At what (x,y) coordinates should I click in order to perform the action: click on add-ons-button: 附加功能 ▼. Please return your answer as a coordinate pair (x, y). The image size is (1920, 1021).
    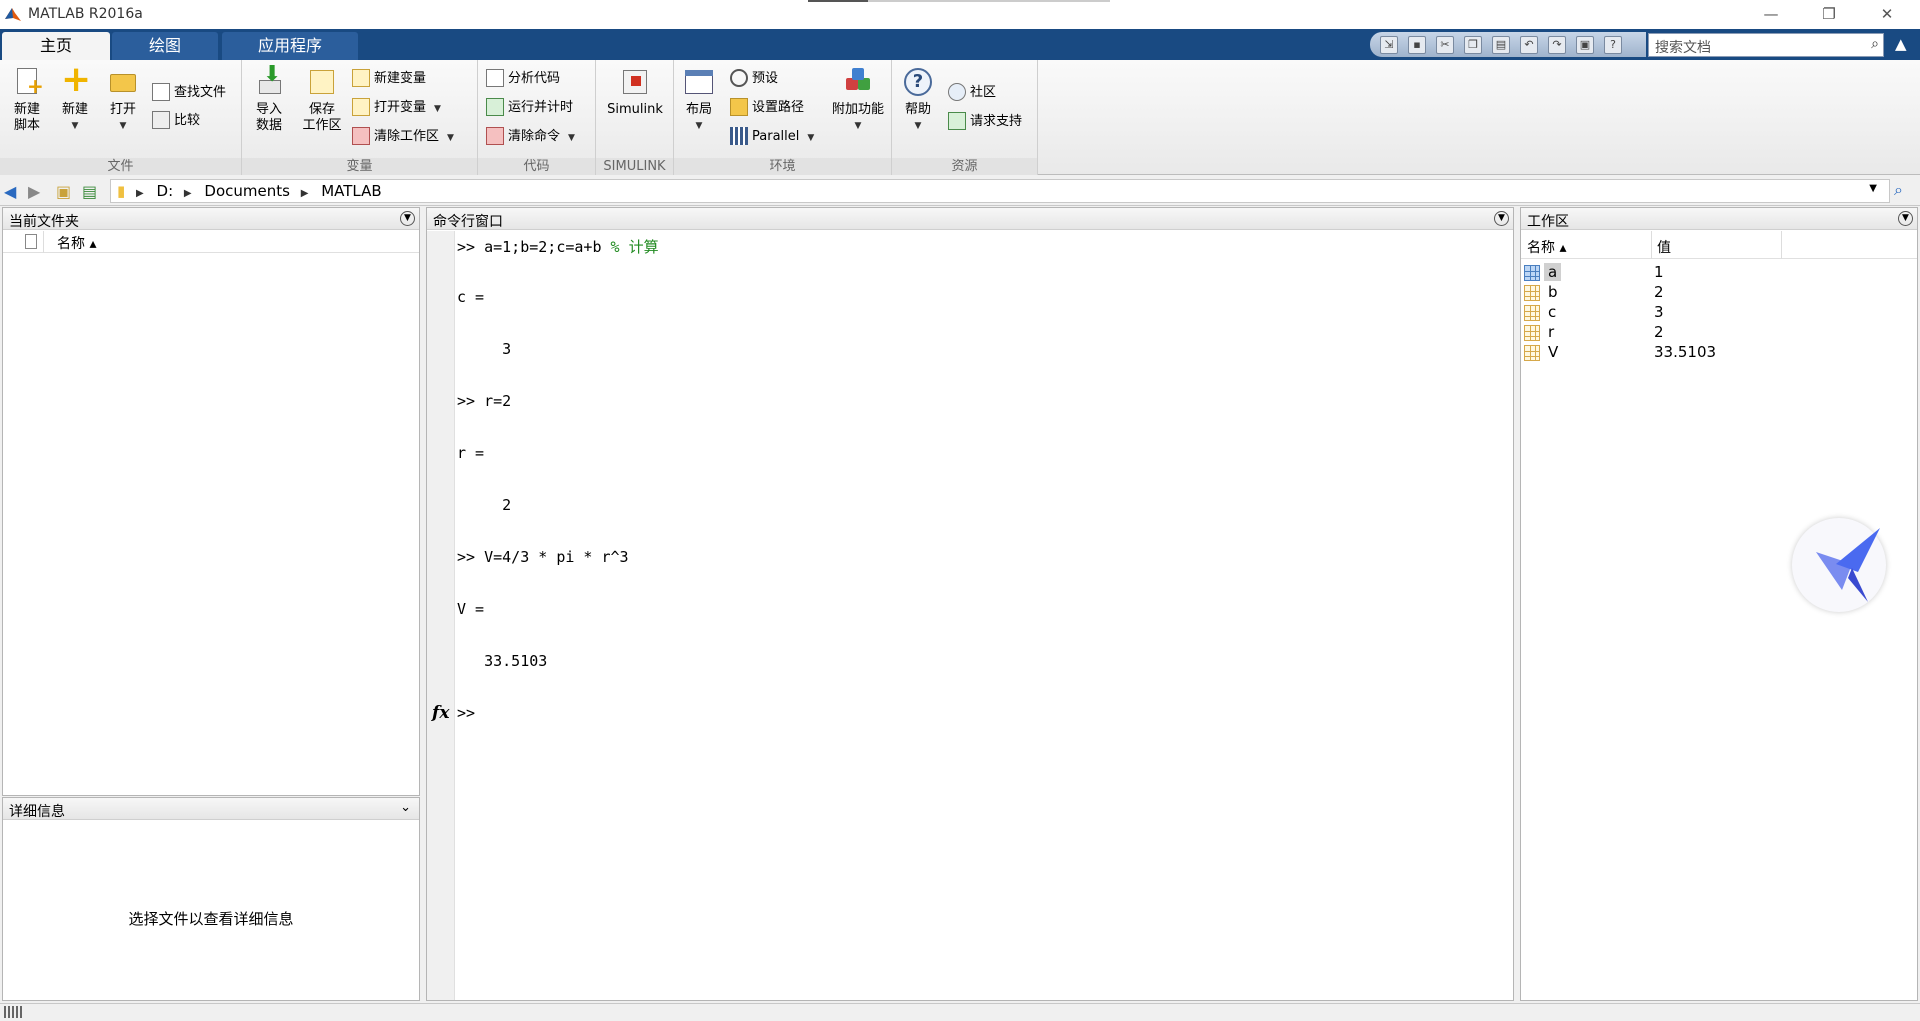
    Looking at the image, I should click on (858, 100).